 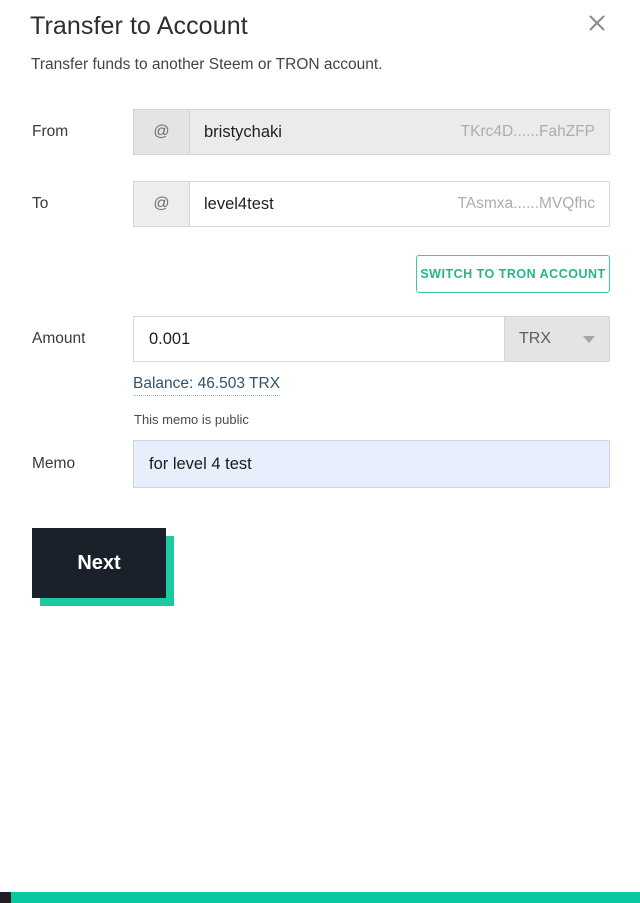 I want to click on to-field: @ level4test TAsmxa......MVQfhc, so click(x=371, y=204).